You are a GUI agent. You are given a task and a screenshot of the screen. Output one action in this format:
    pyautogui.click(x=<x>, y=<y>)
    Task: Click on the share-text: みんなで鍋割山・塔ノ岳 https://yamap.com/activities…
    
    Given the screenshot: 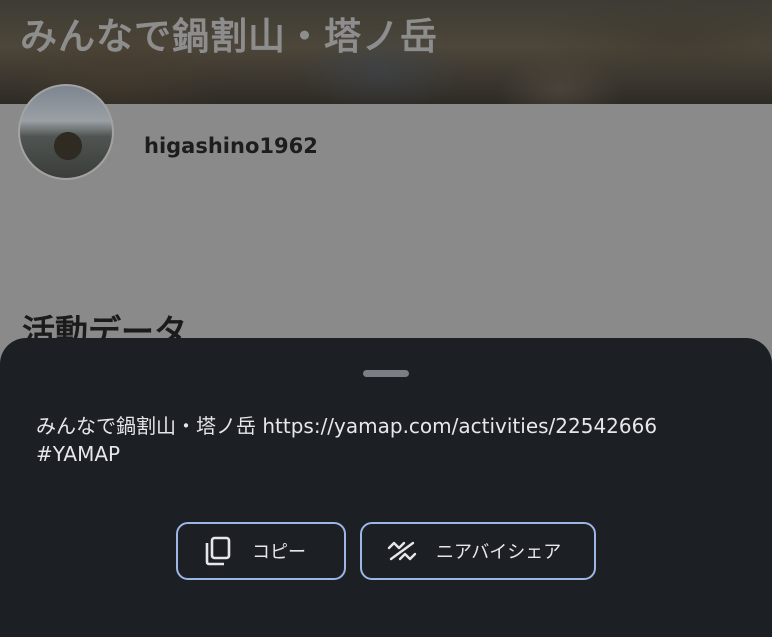 What is the action you would take?
    pyautogui.click(x=386, y=440)
    